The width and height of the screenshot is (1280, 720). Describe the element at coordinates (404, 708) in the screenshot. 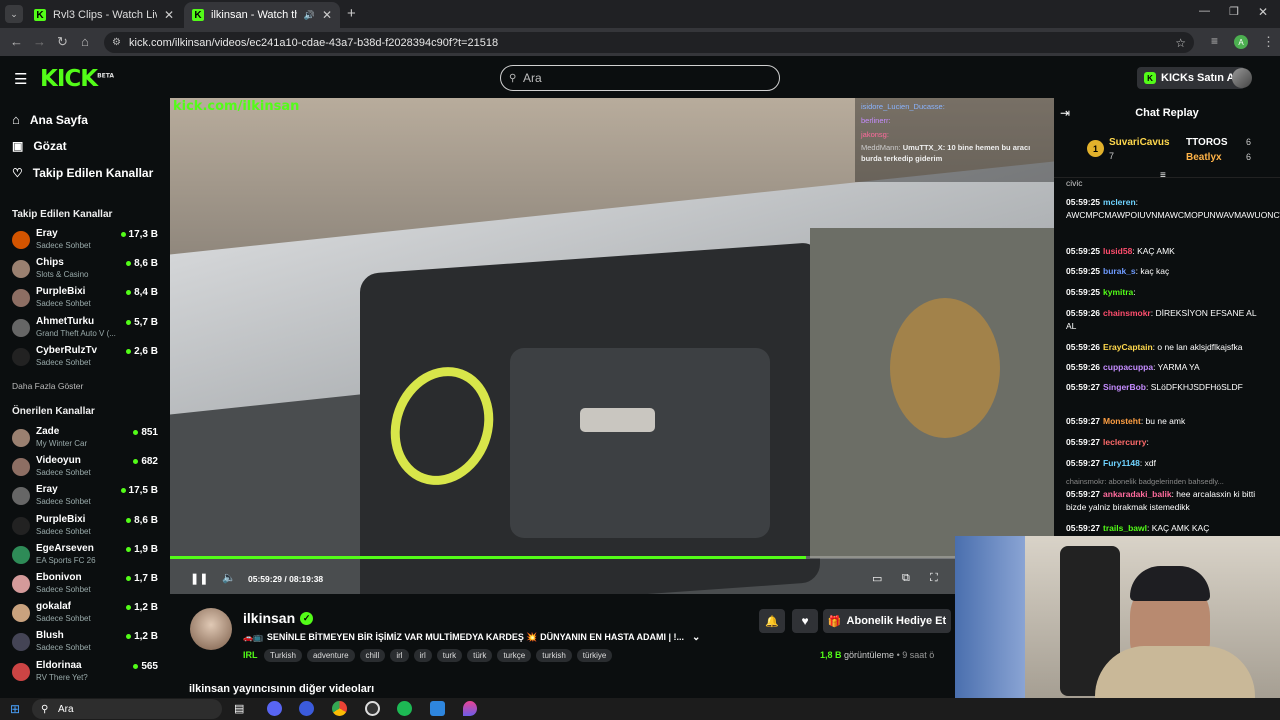

I see `spotify-icon` at that location.